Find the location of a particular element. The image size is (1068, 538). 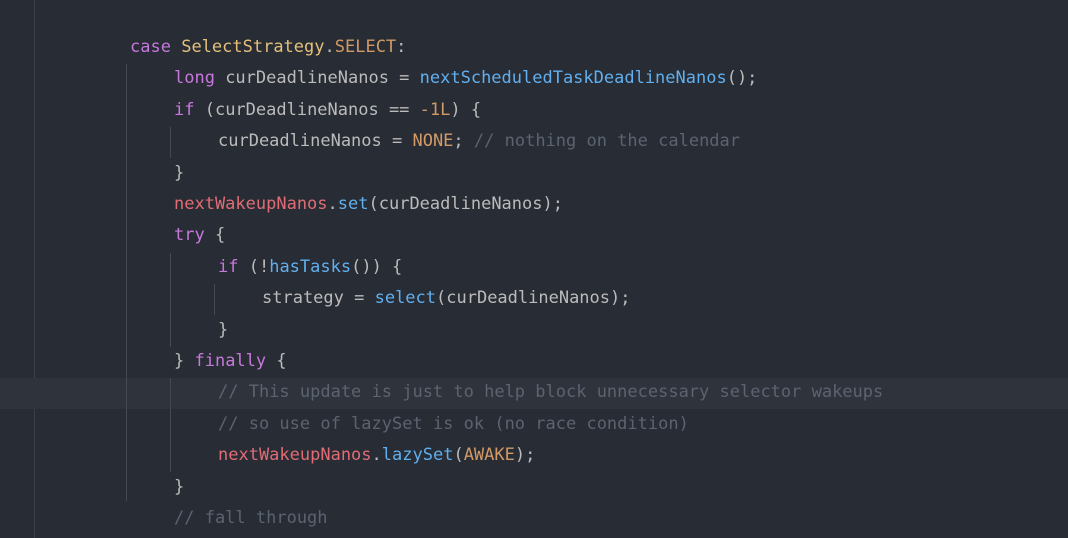

code-token: lazySet is located at coordinates (417, 455).